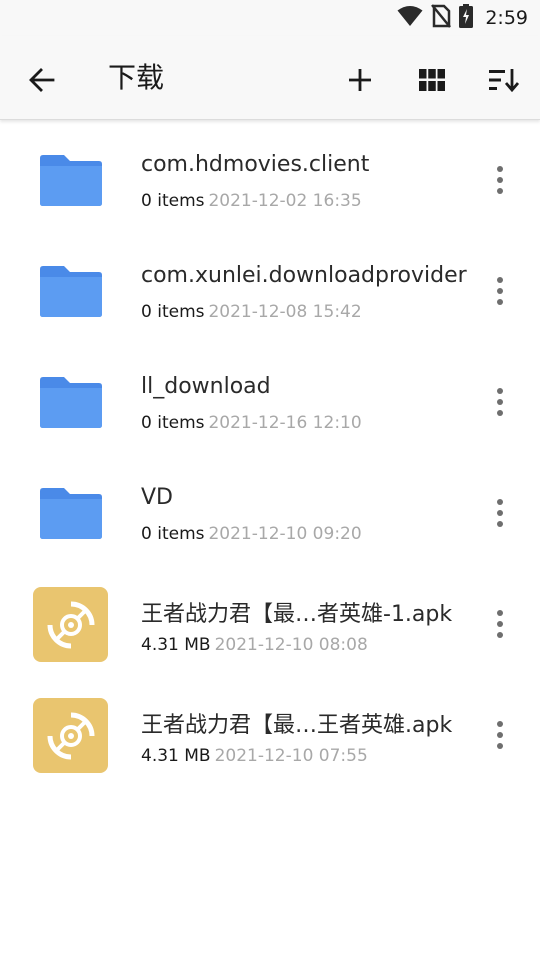  I want to click on file-date: 2021-12-10 07:55, so click(291, 756).